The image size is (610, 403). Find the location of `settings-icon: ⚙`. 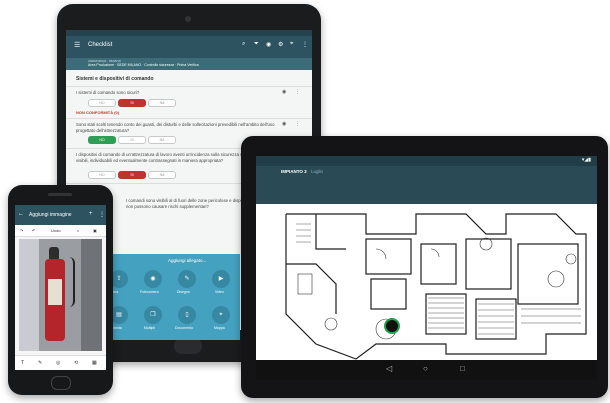

settings-icon: ⚙ is located at coordinates (280, 44).